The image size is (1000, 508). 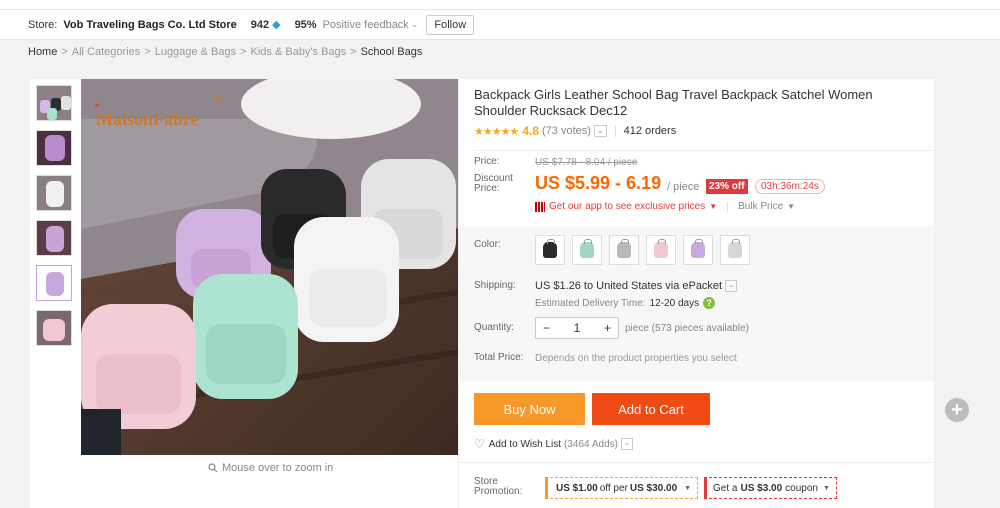 I want to click on delivery-label: Estimated Delivery Time:, so click(x=590, y=303).